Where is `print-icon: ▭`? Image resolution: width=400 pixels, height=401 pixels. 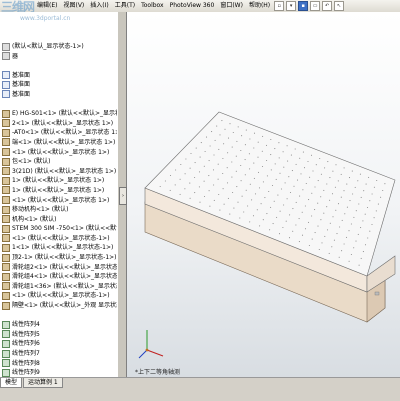 print-icon: ▭ is located at coordinates (315, 6).